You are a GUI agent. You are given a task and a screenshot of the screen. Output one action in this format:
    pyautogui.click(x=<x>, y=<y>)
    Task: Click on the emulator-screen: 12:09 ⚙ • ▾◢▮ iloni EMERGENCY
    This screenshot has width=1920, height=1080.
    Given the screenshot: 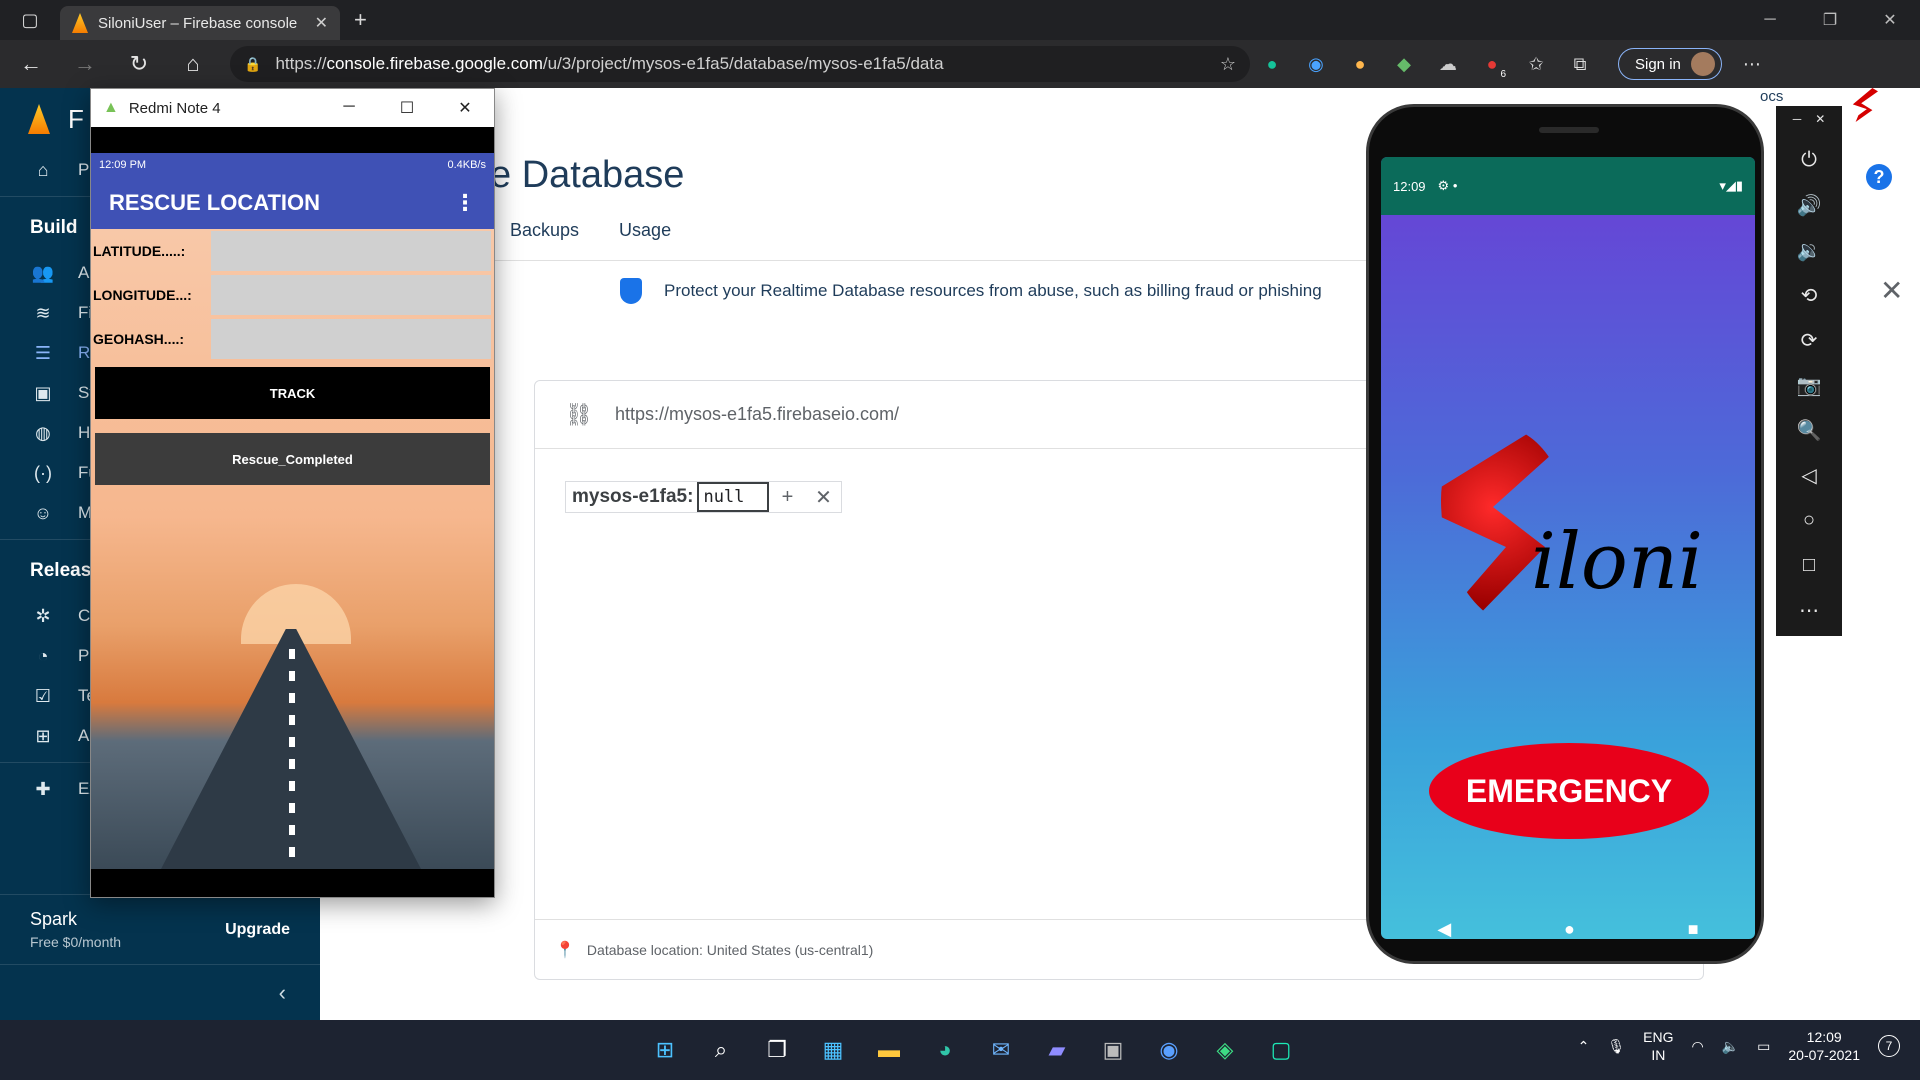 What is the action you would take?
    pyautogui.click(x=1568, y=548)
    